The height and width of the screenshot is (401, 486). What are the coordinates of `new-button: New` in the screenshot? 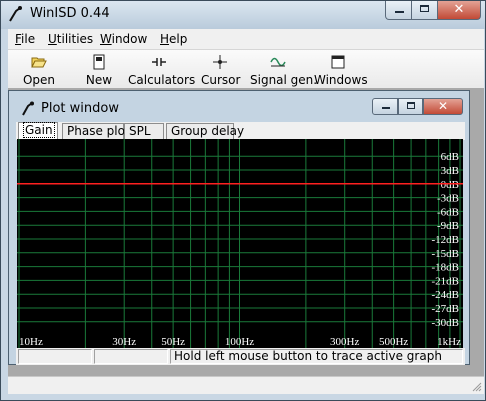 It's located at (99, 69).